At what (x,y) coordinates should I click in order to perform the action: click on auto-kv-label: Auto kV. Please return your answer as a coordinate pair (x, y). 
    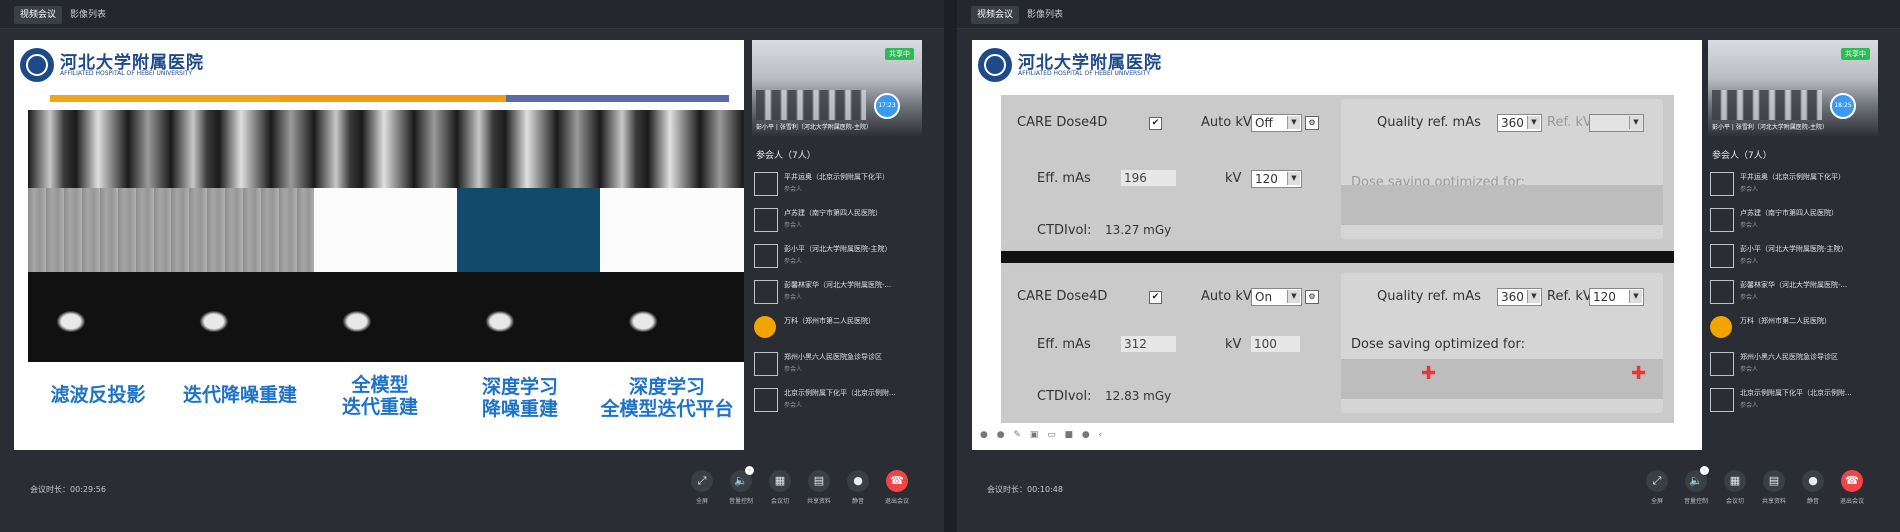
    Looking at the image, I should click on (1226, 122).